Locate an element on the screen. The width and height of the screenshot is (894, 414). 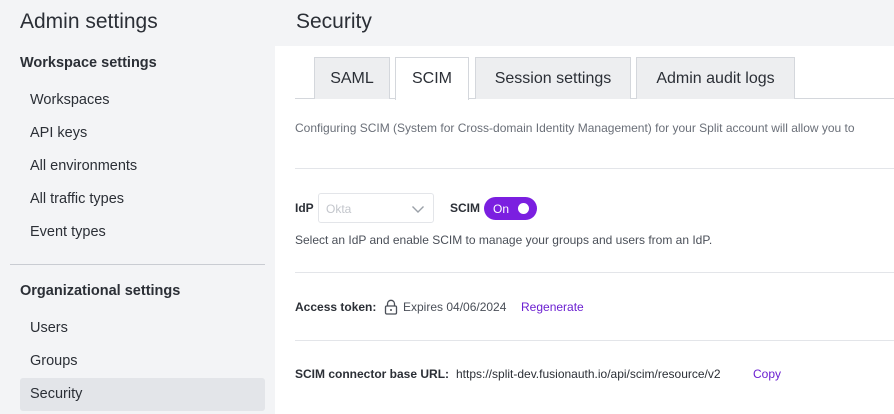
sidebar-item-all-traffic-types: All traffic types is located at coordinates (142, 199).